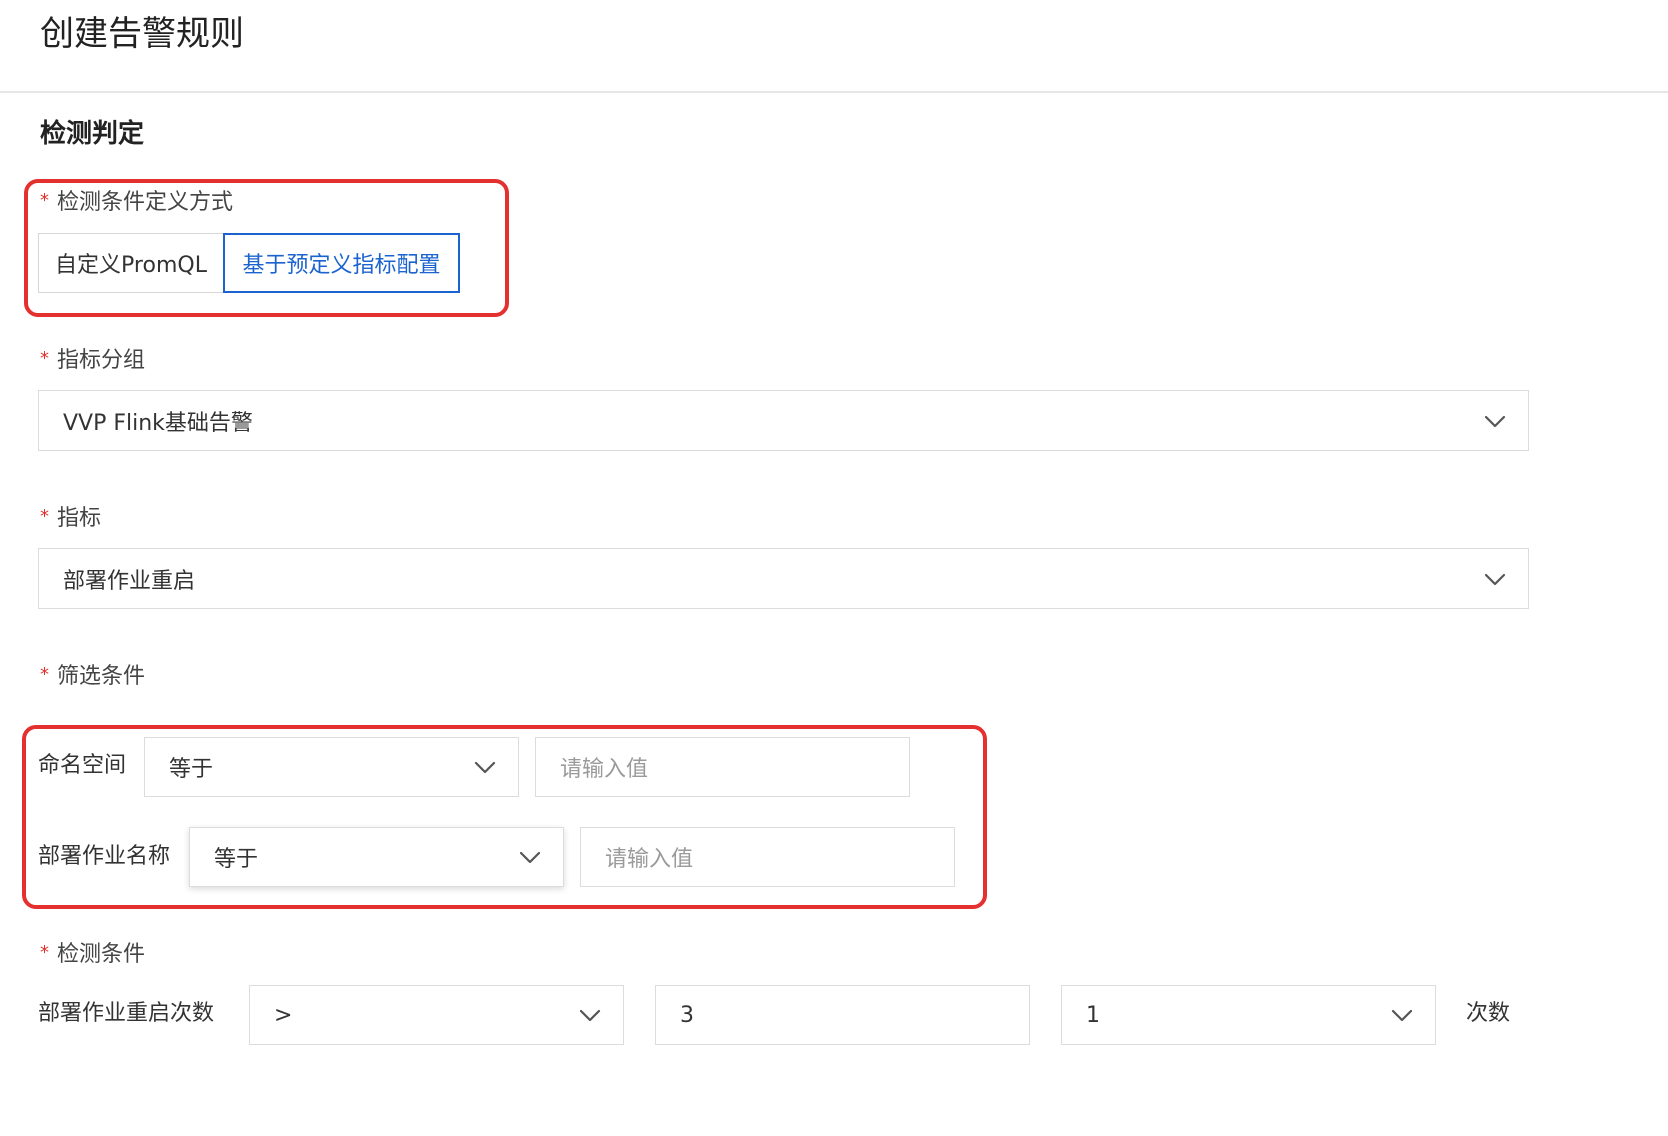 This screenshot has width=1668, height=1136. I want to click on filter-namespace-placeholder: 请输入值, so click(604, 769).